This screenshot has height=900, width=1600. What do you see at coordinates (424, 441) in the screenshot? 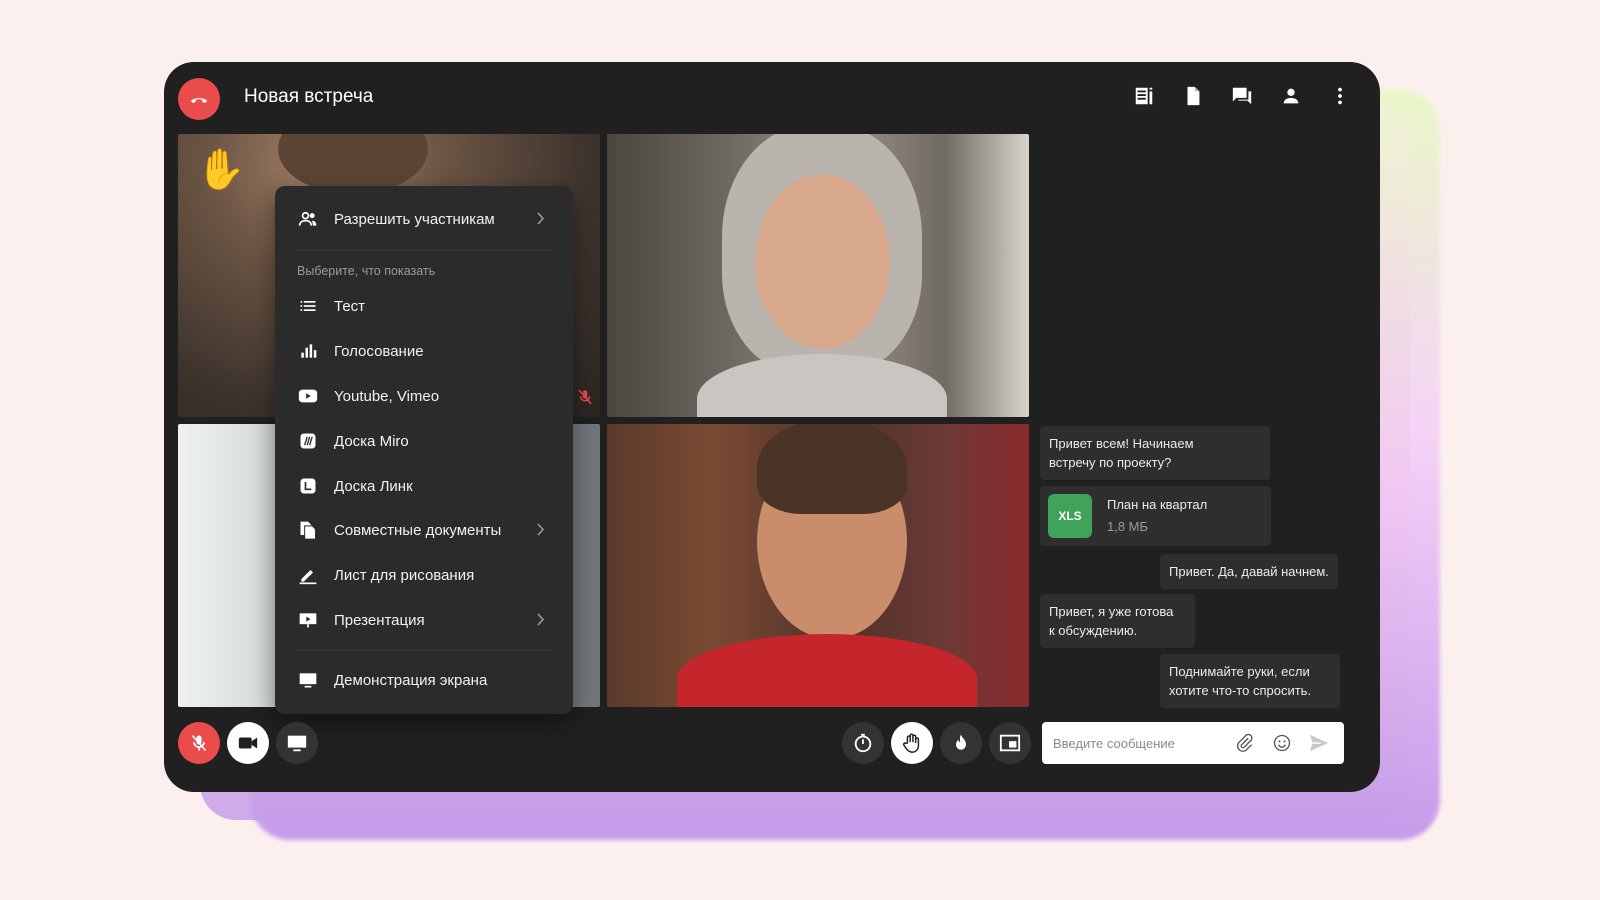
I see `menu-item-miro: Доска Miro` at bounding box center [424, 441].